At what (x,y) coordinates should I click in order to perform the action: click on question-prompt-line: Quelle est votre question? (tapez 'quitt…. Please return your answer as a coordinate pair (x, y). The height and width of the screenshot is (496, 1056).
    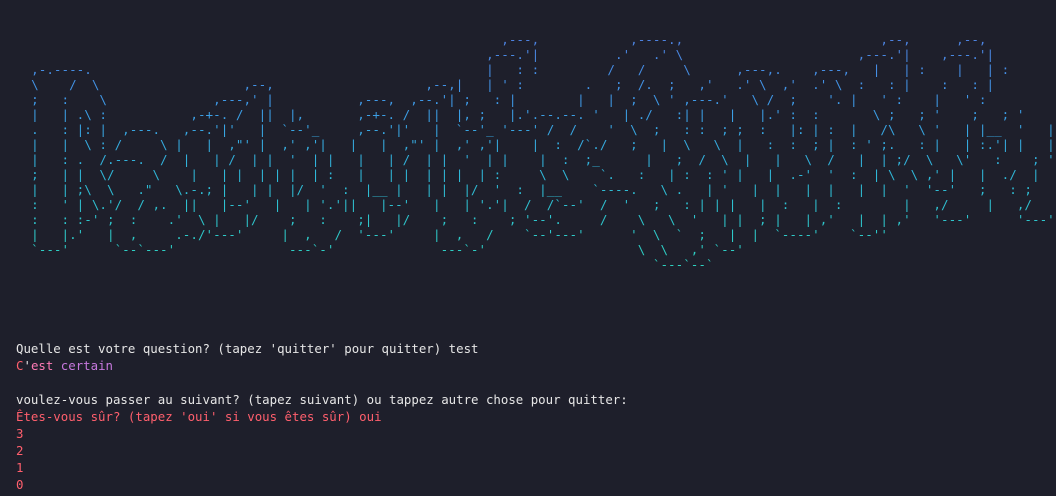
    Looking at the image, I should click on (247, 348).